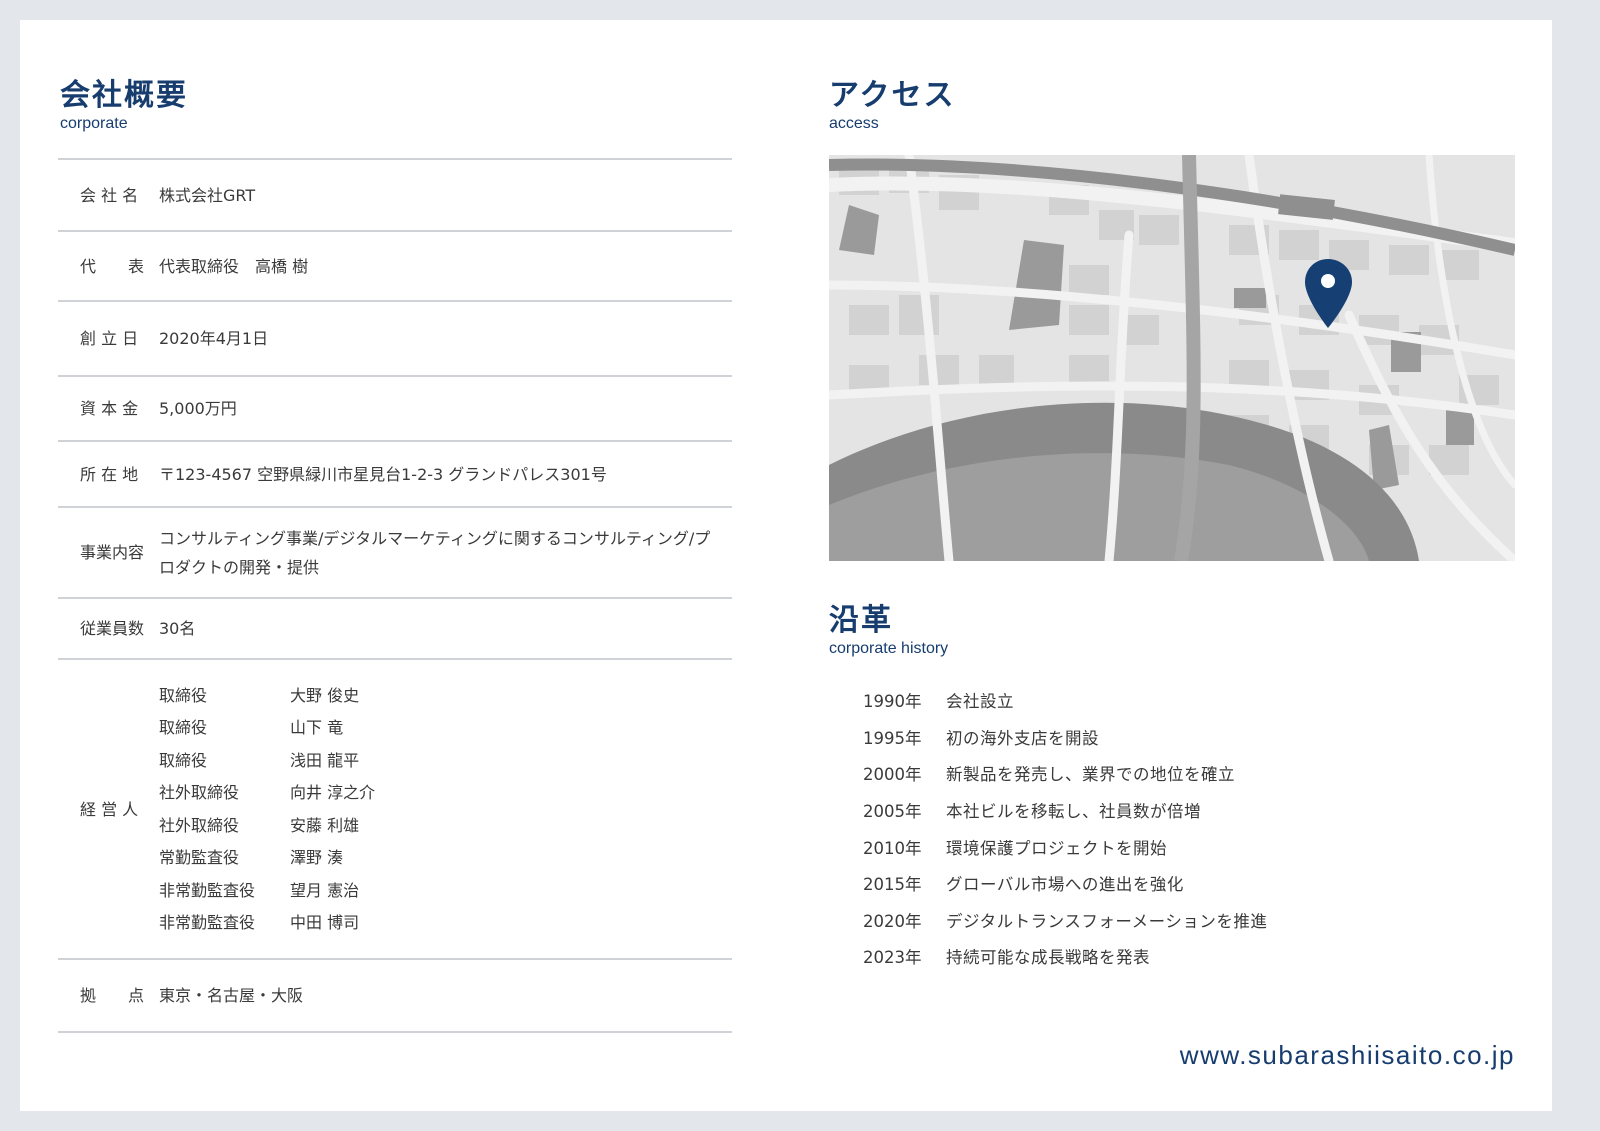 The height and width of the screenshot is (1131, 1600). What do you see at coordinates (889, 648) in the screenshot?
I see `history-subtitle: corporate history` at bounding box center [889, 648].